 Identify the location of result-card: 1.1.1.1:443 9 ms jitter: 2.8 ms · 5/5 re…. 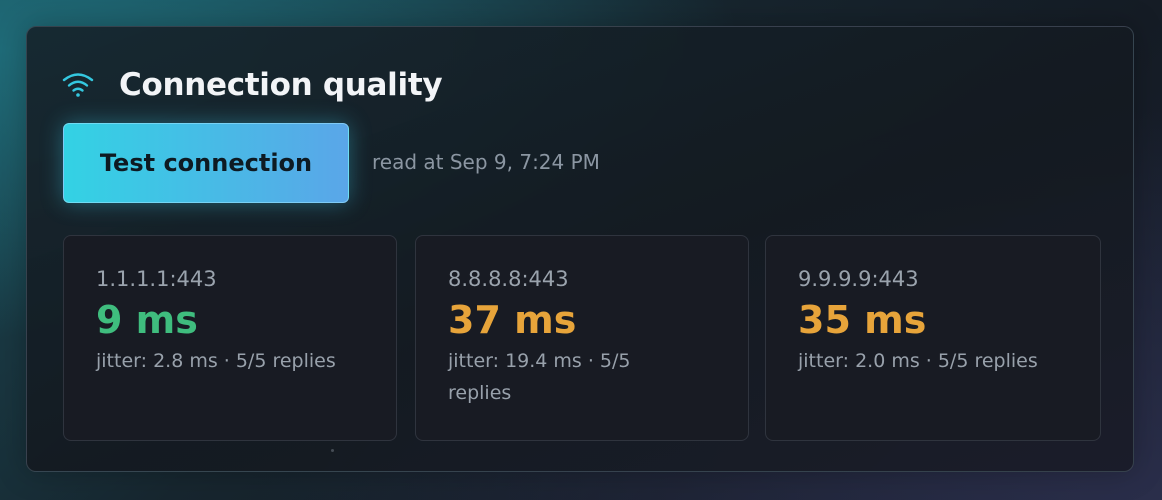
(230, 338).